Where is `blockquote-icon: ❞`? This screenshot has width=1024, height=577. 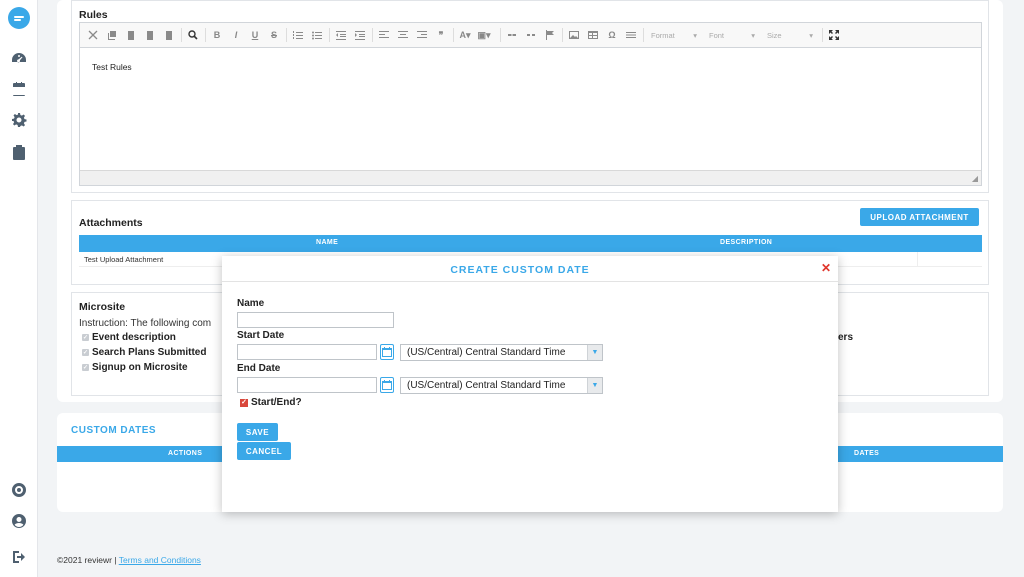 blockquote-icon: ❞ is located at coordinates (441, 35).